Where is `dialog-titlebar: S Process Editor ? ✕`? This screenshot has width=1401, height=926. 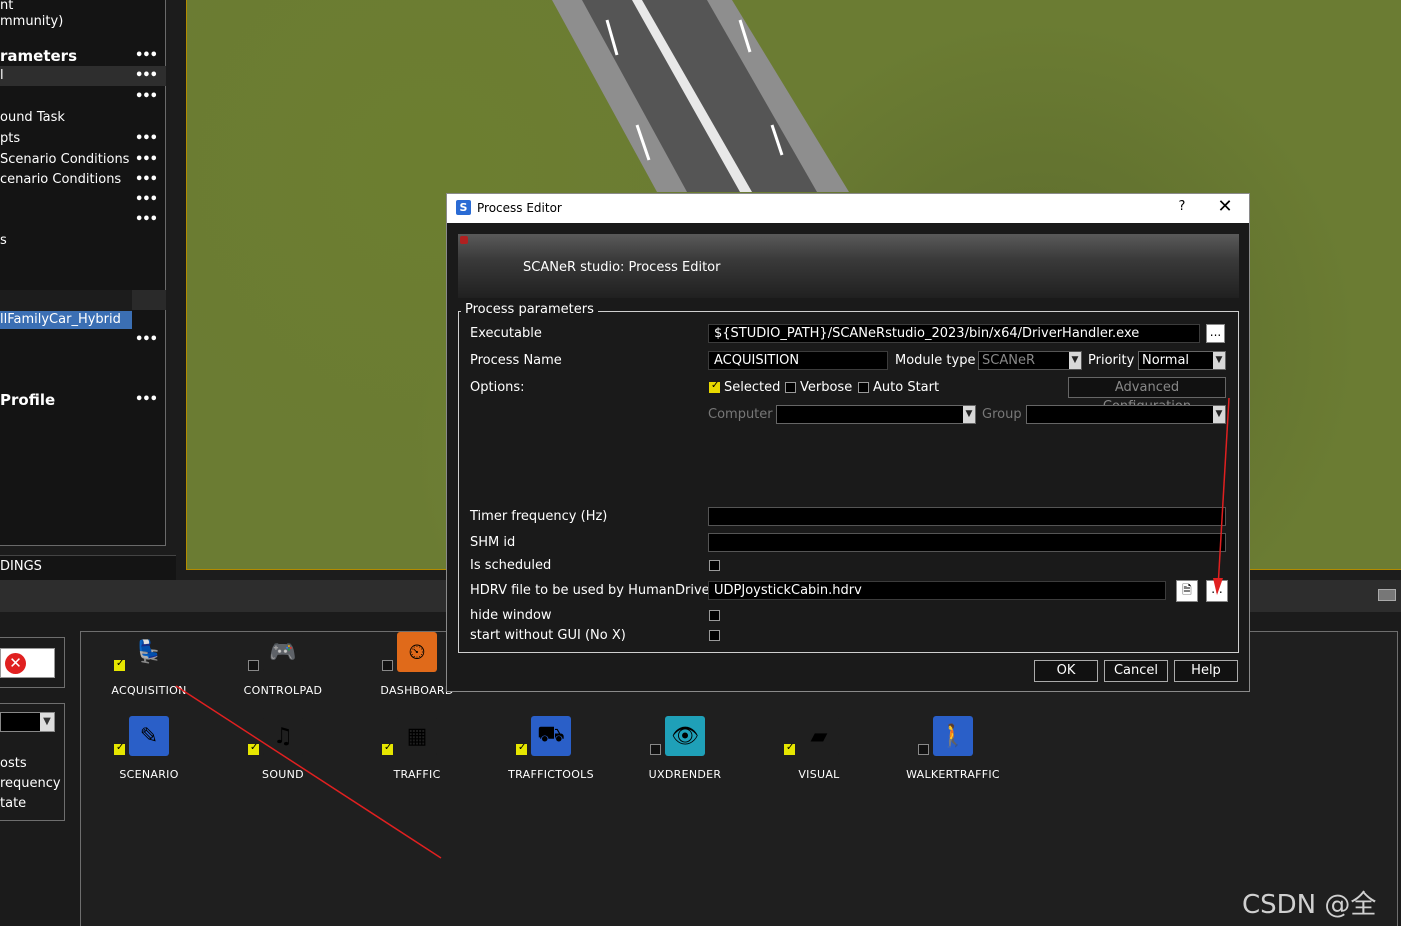
dialog-titlebar: S Process Editor ? ✕ is located at coordinates (848, 208).